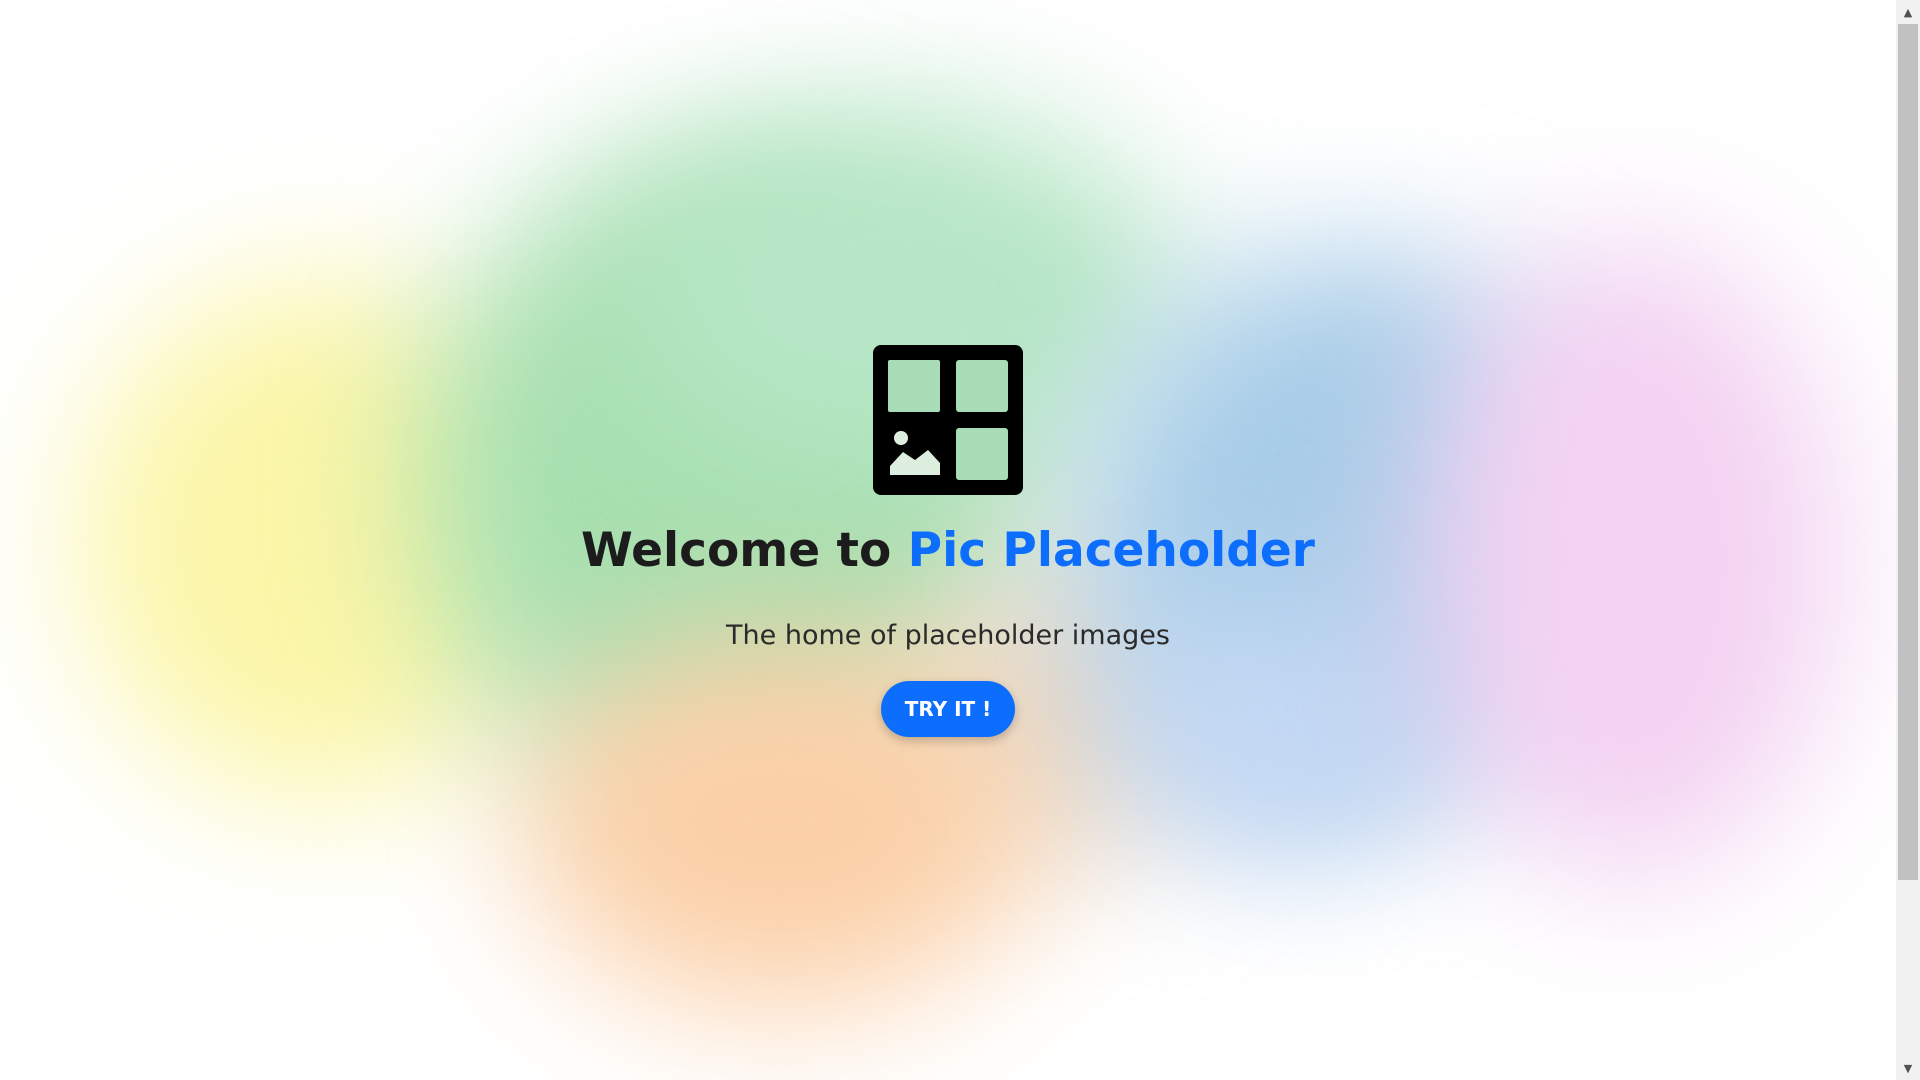 Image resolution: width=1920 pixels, height=1080 pixels. What do you see at coordinates (948, 709) in the screenshot?
I see `try-it-button: TRY IT !` at bounding box center [948, 709].